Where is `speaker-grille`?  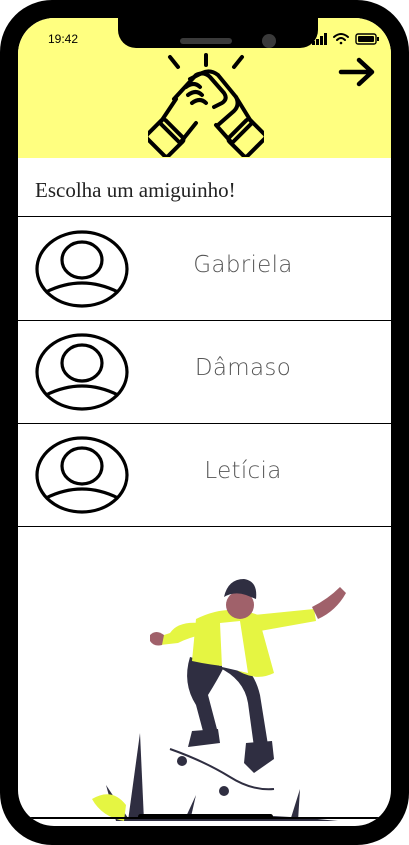
speaker-grille is located at coordinates (206, 41).